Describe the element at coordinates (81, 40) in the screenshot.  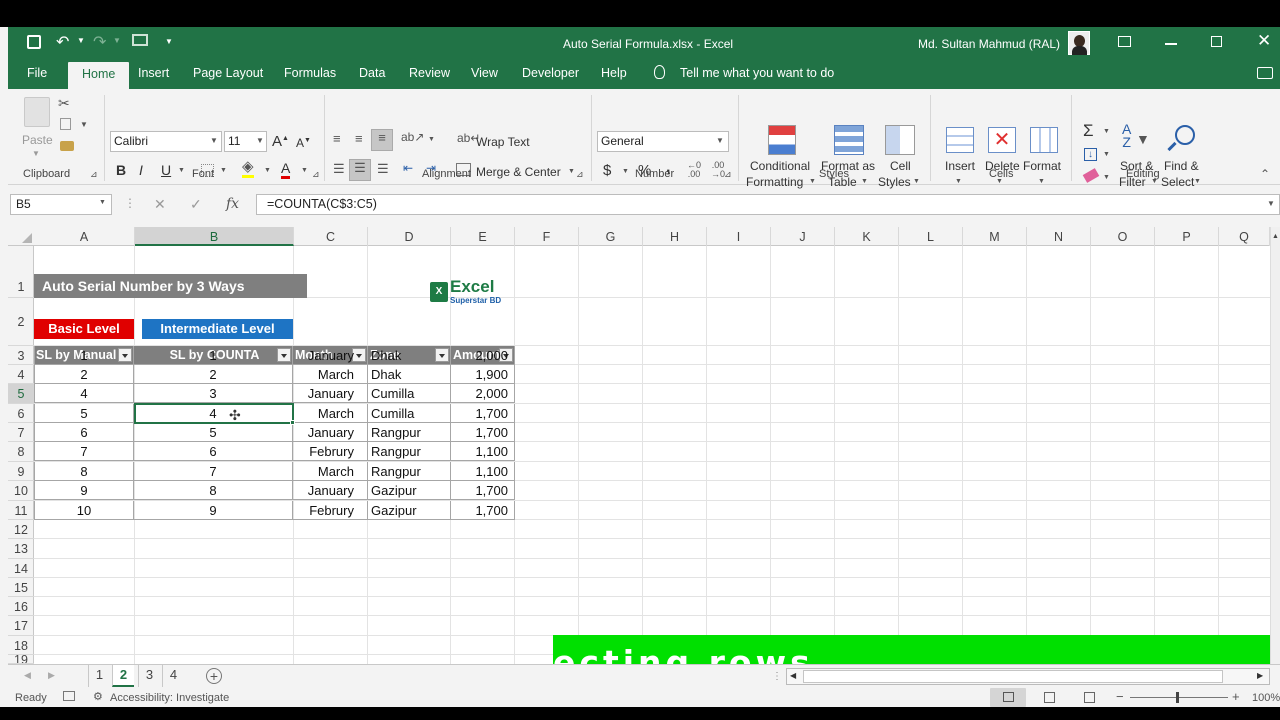
I see `undo-dropdown-icon: ▼` at that location.